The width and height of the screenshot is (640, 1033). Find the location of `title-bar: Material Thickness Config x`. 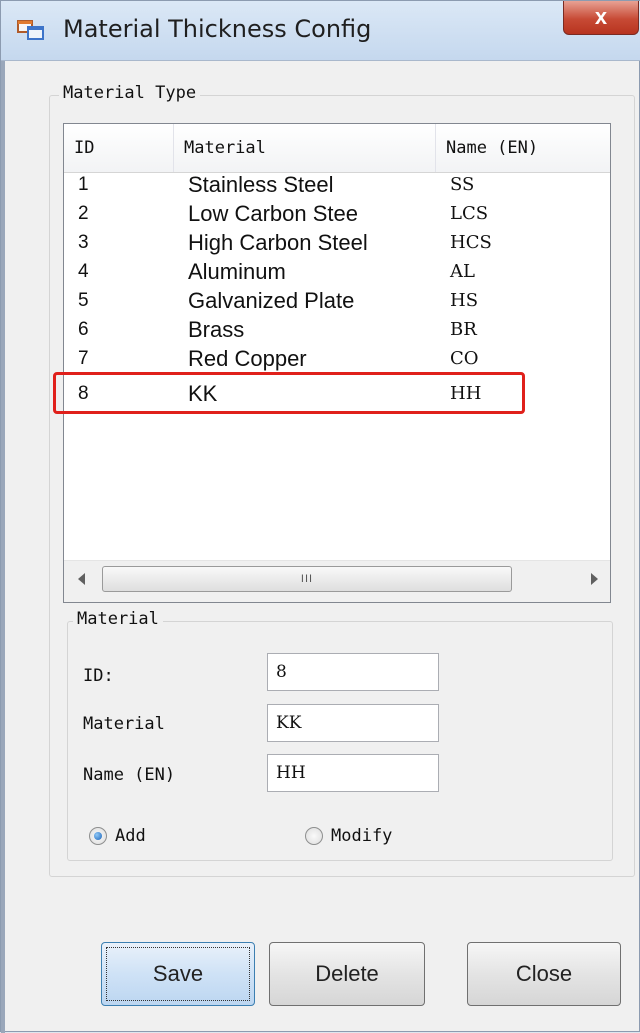

title-bar: Material Thickness Config x is located at coordinates (320, 31).